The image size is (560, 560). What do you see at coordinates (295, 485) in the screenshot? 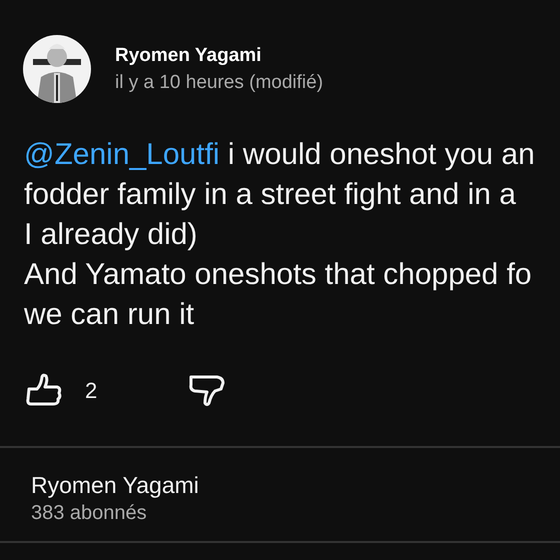
I see `channel-name: Ryomen Yagami` at bounding box center [295, 485].